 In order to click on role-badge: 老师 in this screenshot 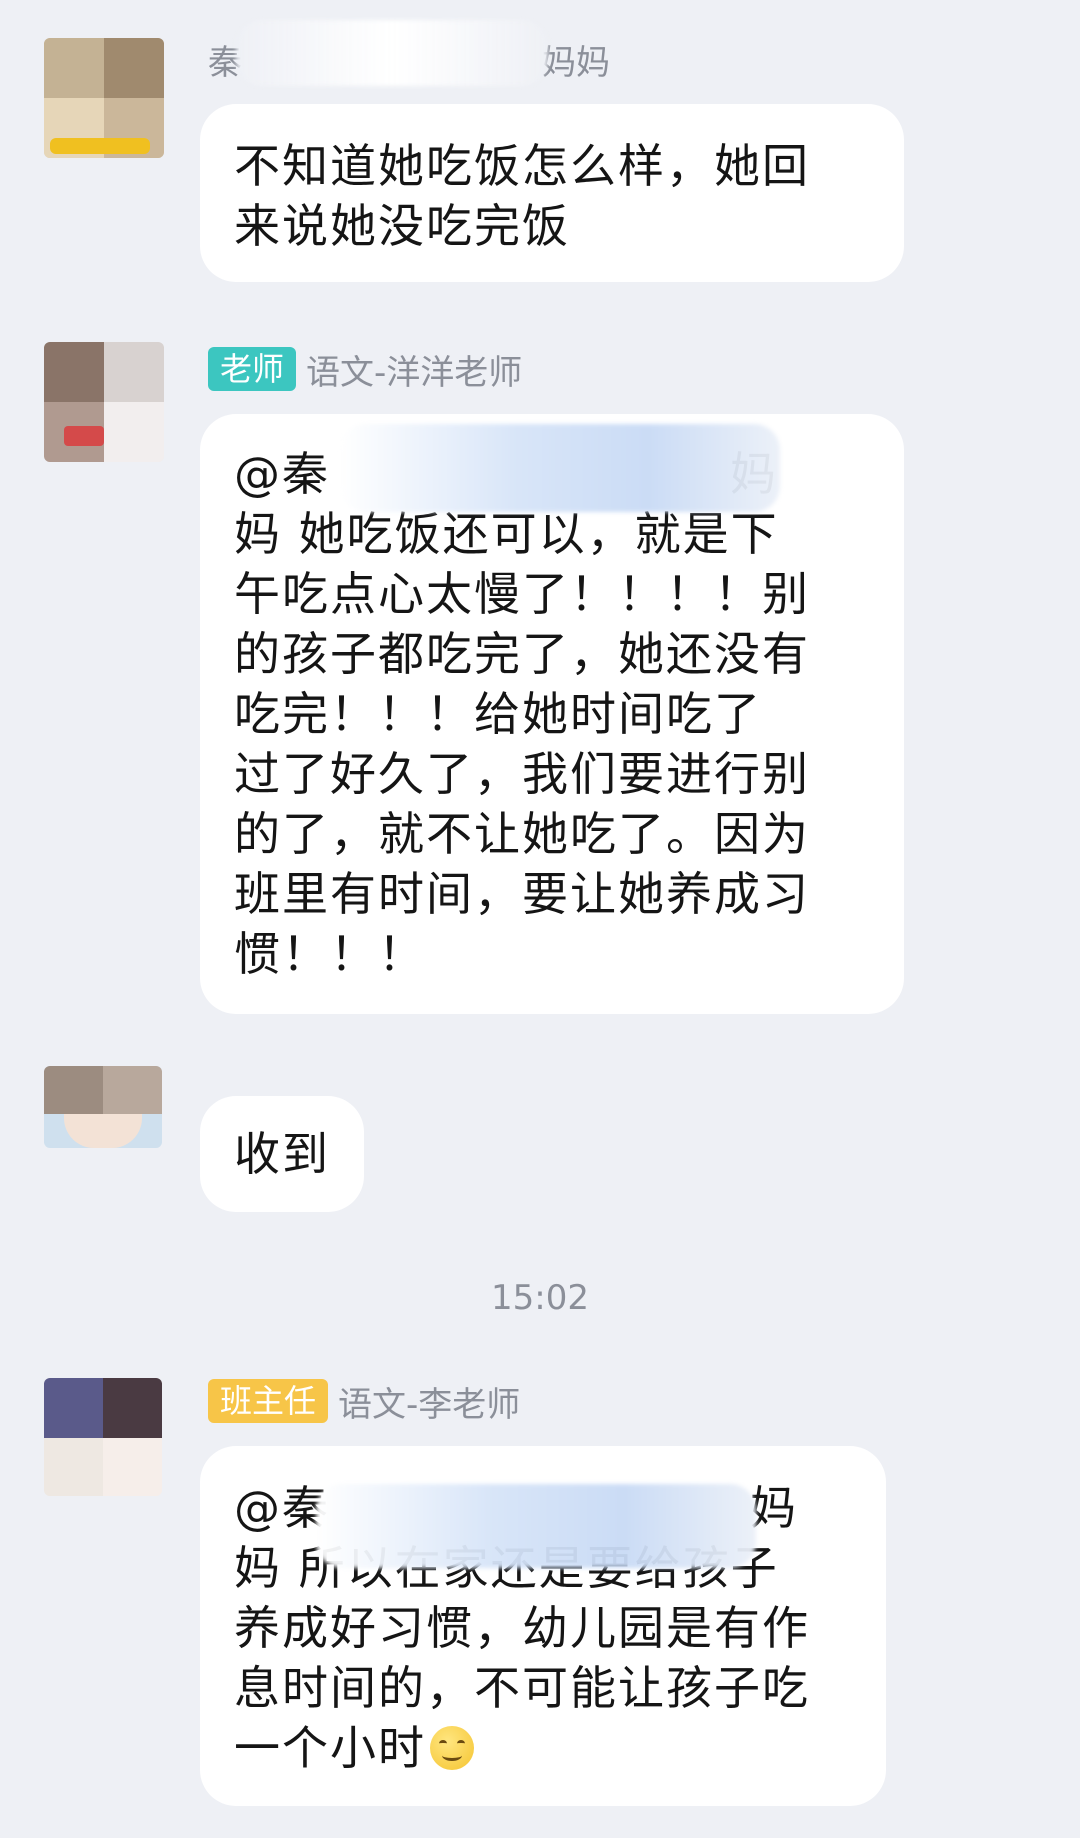, I will do `click(252, 369)`.